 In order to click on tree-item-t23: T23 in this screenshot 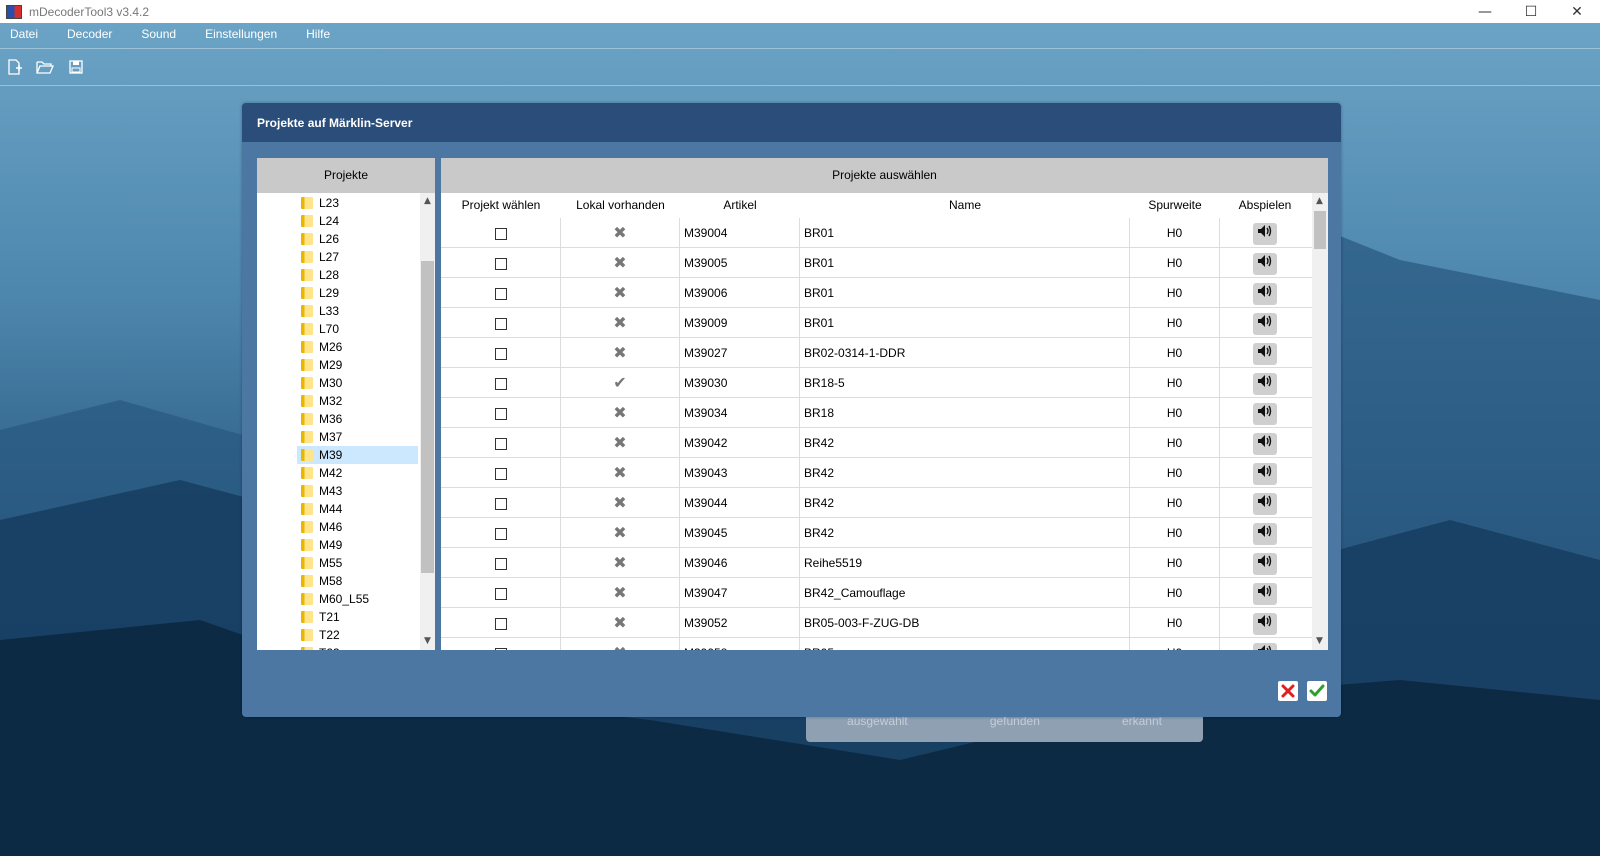, I will do `click(357, 647)`.